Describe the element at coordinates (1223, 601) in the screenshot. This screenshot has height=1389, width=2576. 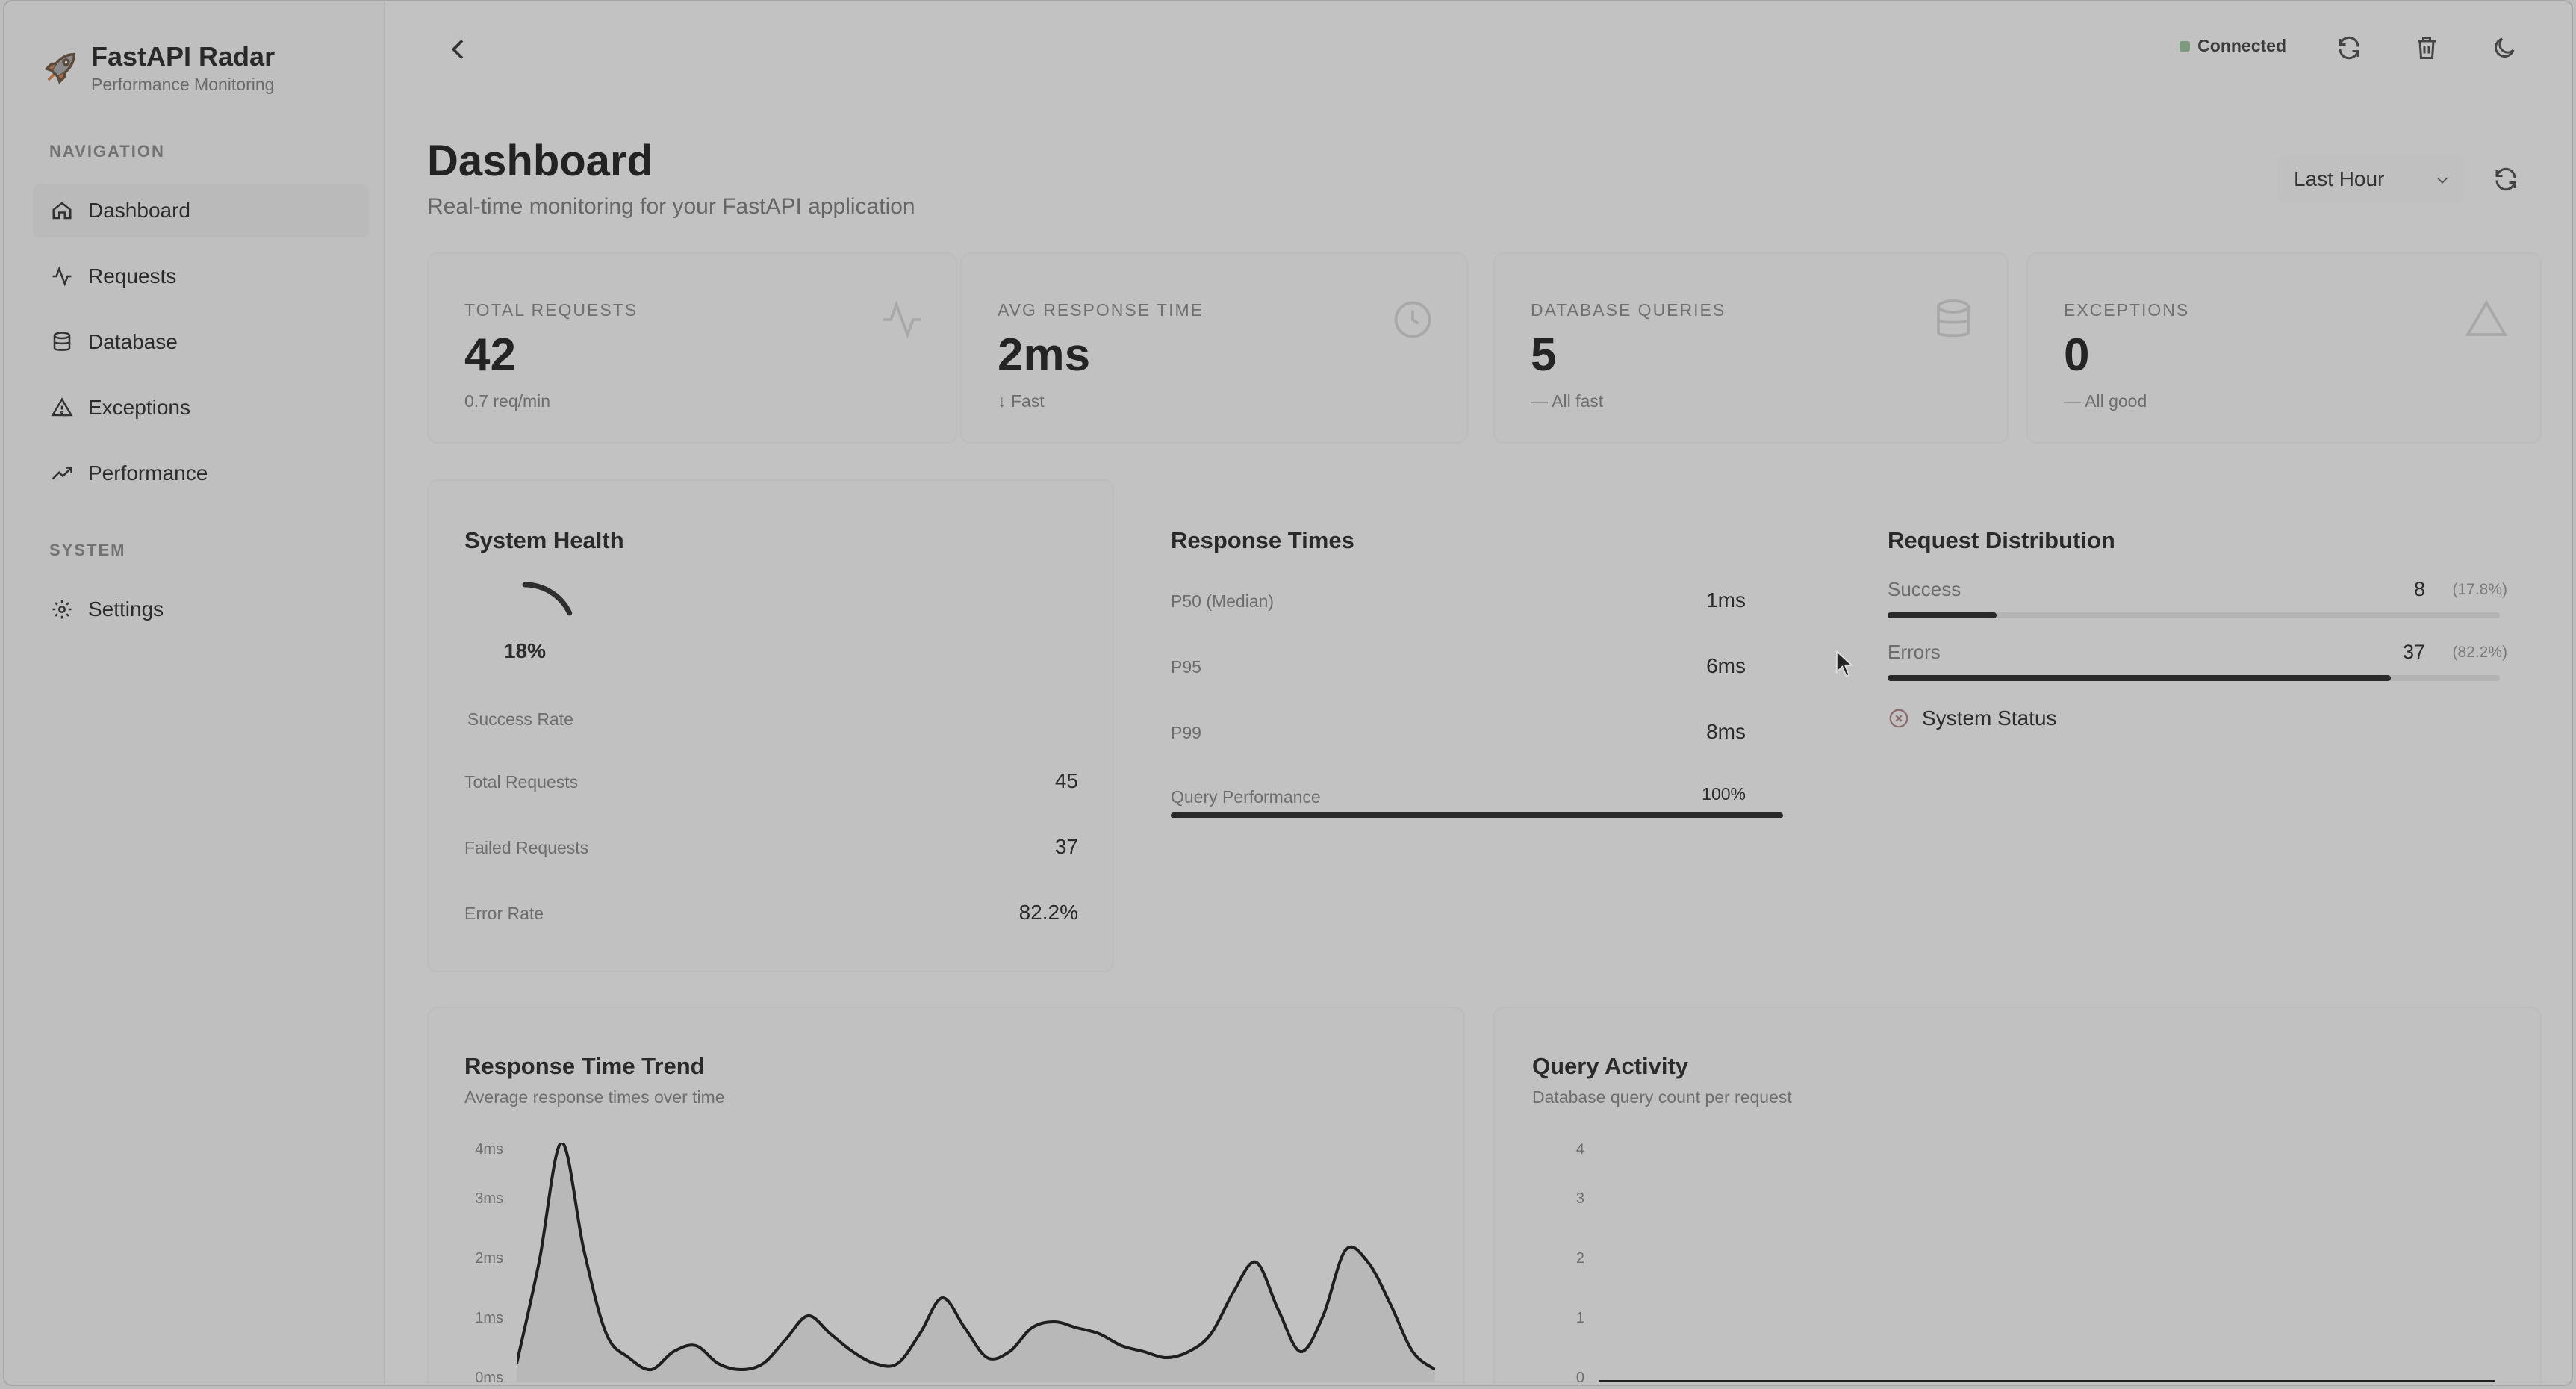
I see `percentile-label: P50 (Median)` at that location.